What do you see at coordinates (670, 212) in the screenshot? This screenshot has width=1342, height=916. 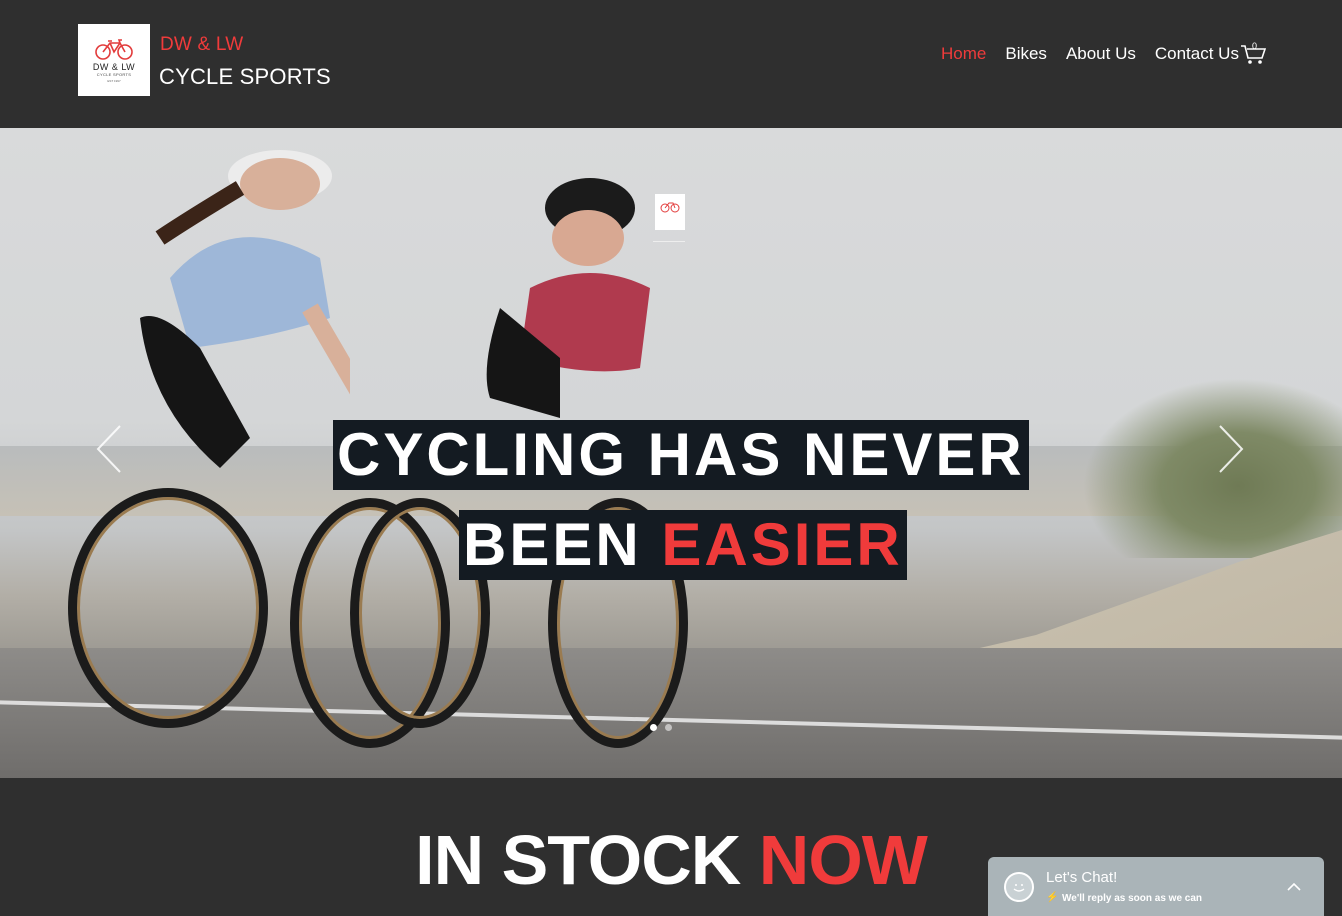 I see `hero-watermark-logo` at bounding box center [670, 212].